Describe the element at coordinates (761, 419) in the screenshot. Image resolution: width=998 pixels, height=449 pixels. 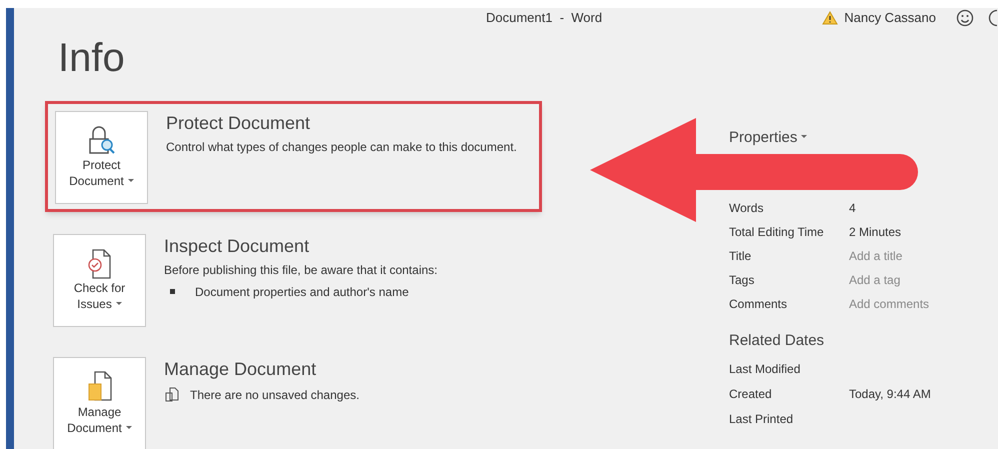
I see `date-label: Last Printed` at that location.